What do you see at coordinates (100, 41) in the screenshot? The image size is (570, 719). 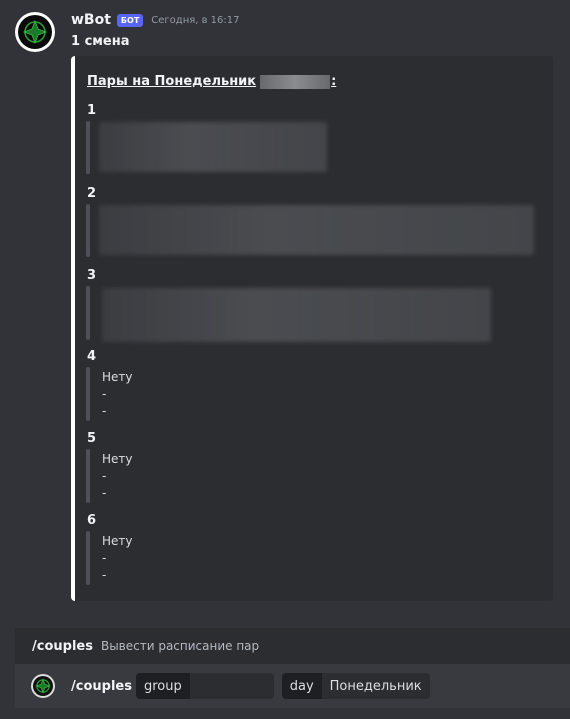 I see `message-text: 1 смена` at bounding box center [100, 41].